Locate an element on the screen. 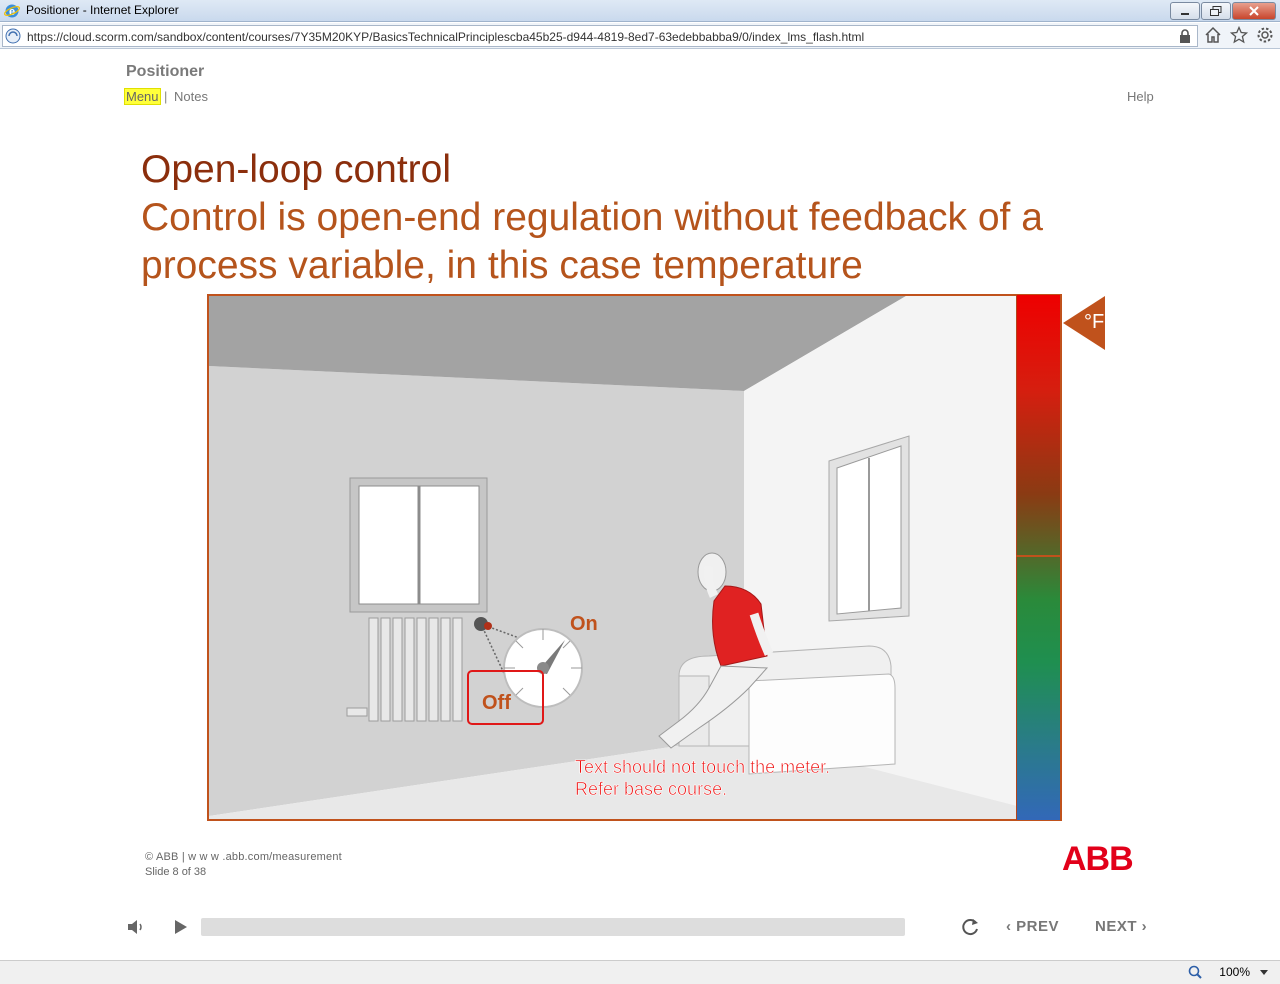 The width and height of the screenshot is (1280, 984). restore-icon is located at coordinates (1216, 11).